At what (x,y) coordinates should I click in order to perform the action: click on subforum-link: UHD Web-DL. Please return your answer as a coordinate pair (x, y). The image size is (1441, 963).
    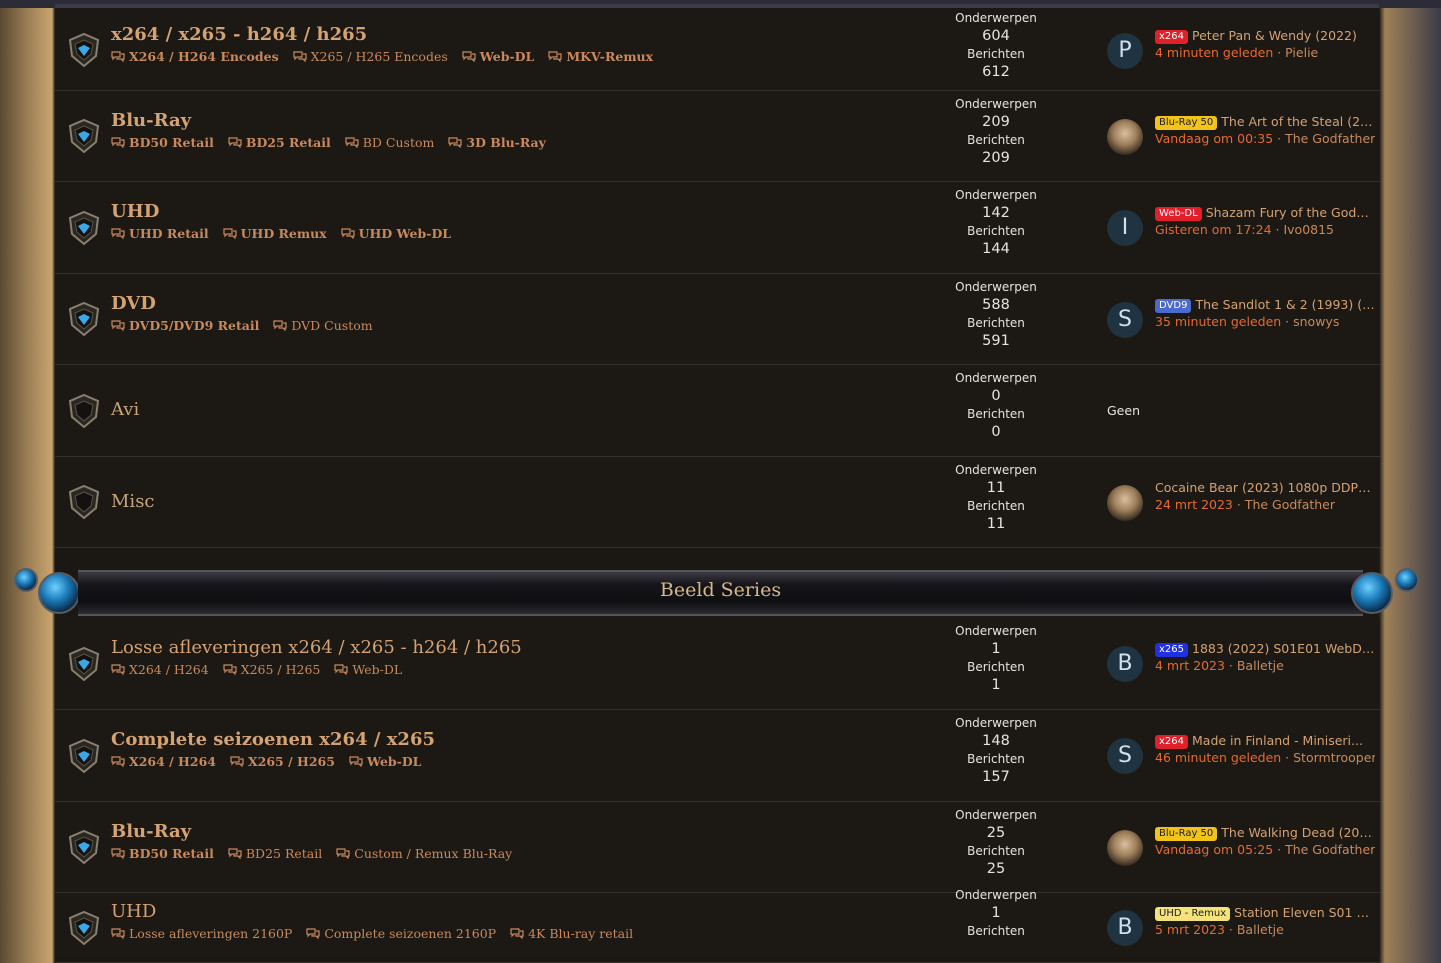
    Looking at the image, I should click on (396, 233).